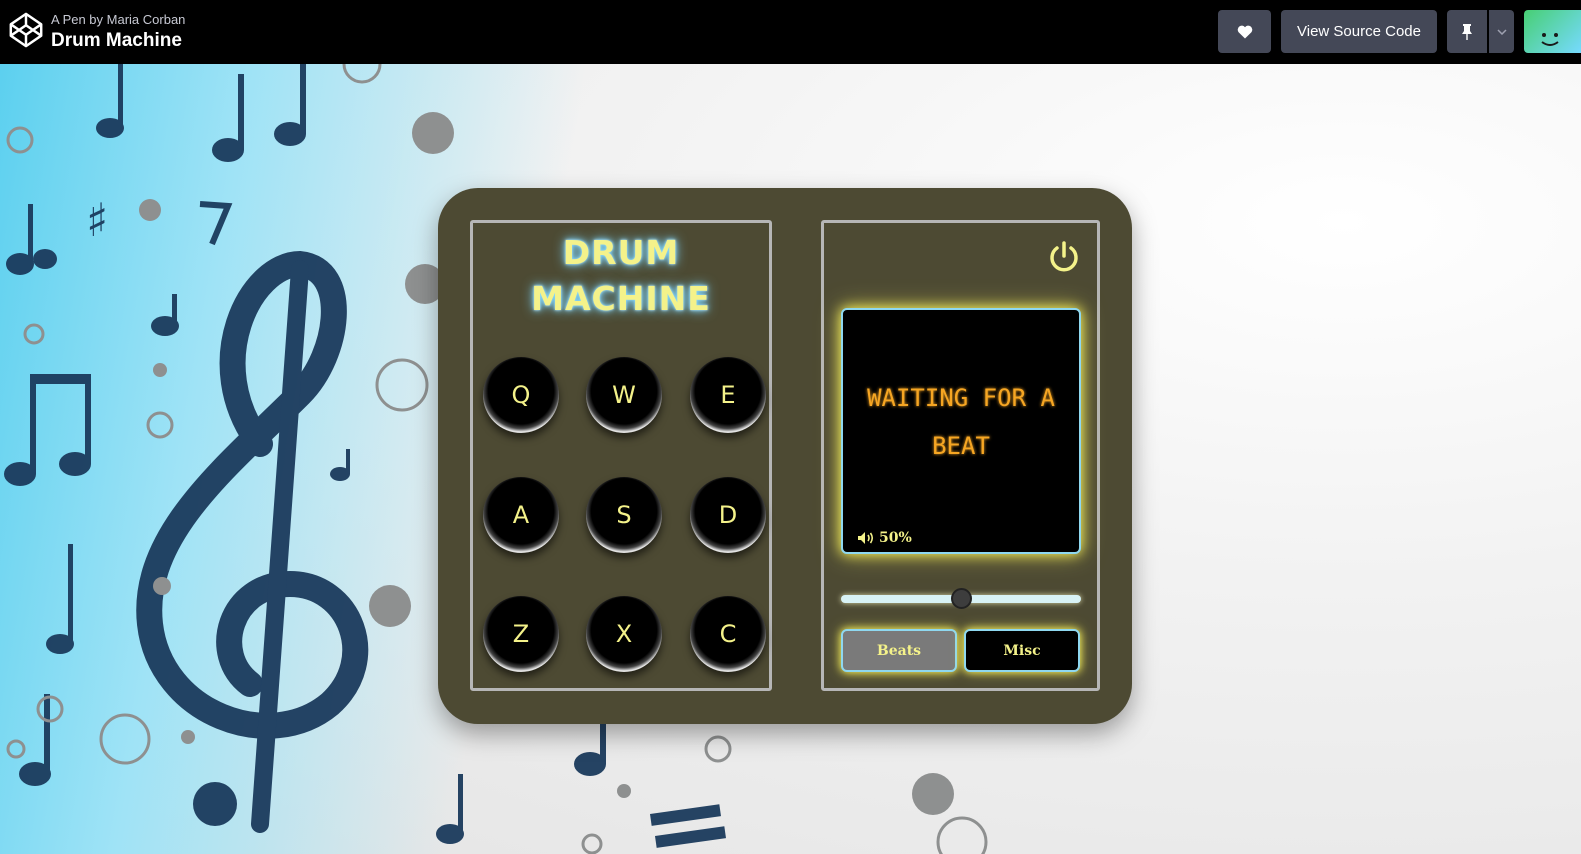 Image resolution: width=1581 pixels, height=854 pixels. Describe the element at coordinates (521, 395) in the screenshot. I see `drum-pad-q: Q` at that location.